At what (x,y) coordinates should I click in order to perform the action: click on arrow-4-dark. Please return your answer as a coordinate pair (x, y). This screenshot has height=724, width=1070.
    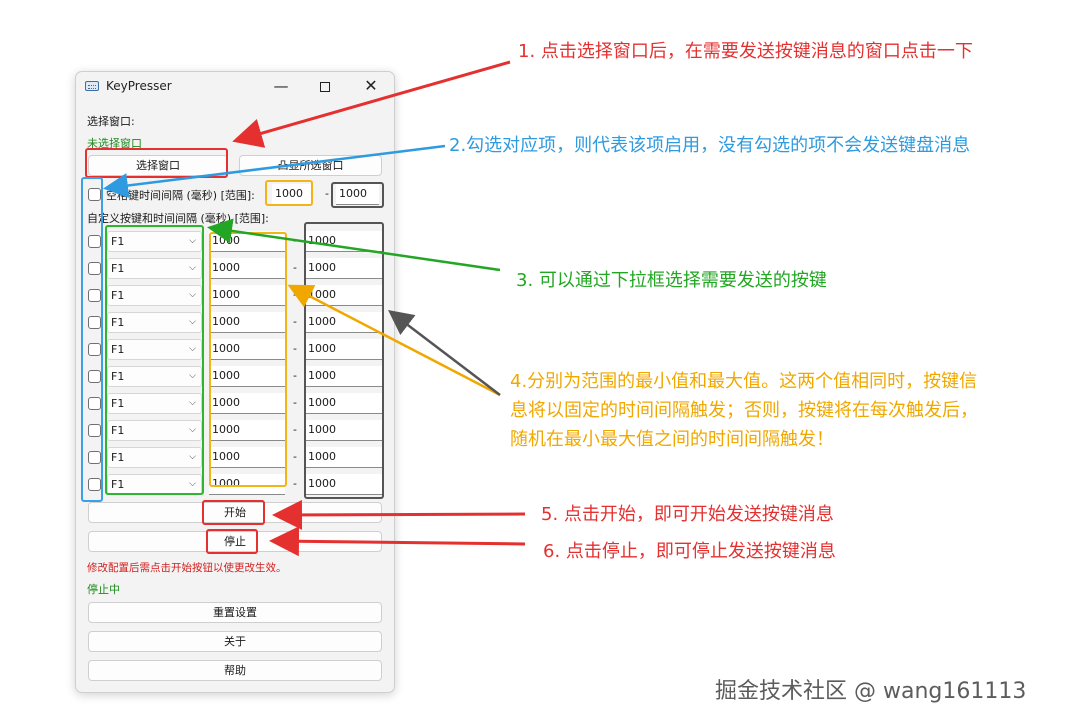
    Looking at the image, I should click on (444, 352).